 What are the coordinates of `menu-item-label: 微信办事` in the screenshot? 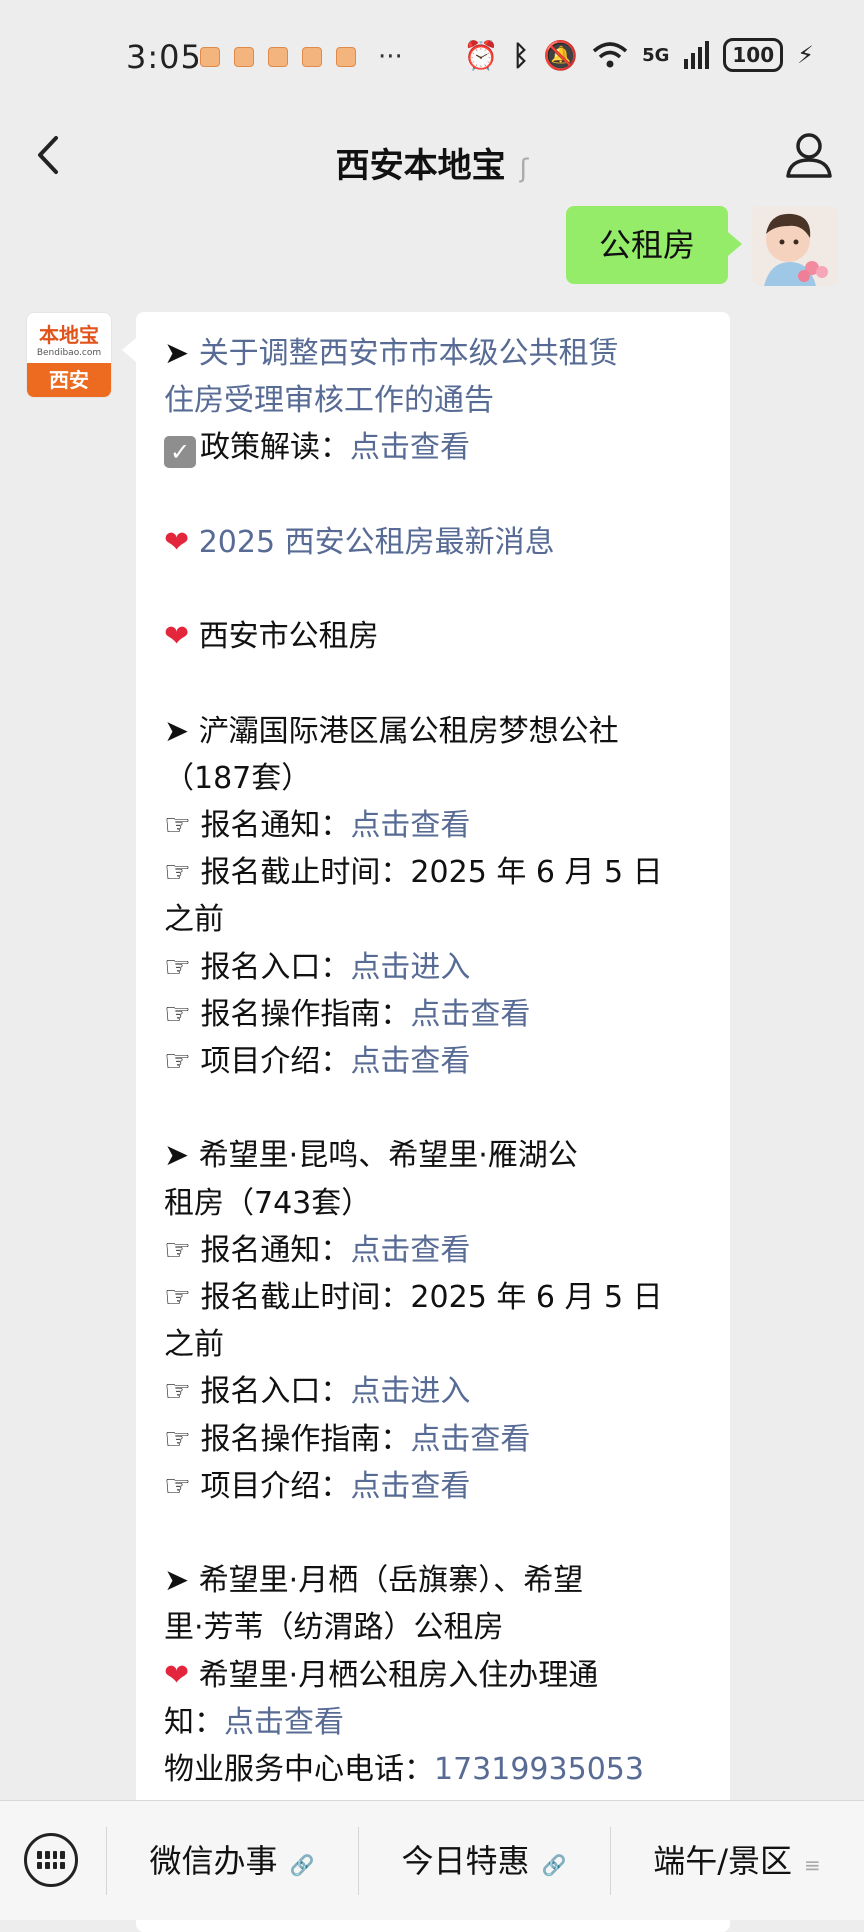 It's located at (213, 1861).